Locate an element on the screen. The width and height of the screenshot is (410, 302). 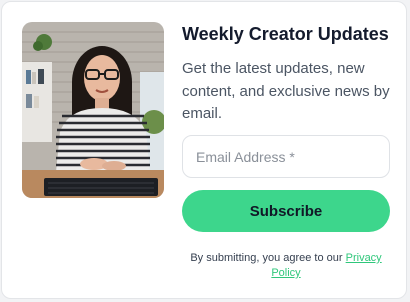
email-field is located at coordinates (286, 156).